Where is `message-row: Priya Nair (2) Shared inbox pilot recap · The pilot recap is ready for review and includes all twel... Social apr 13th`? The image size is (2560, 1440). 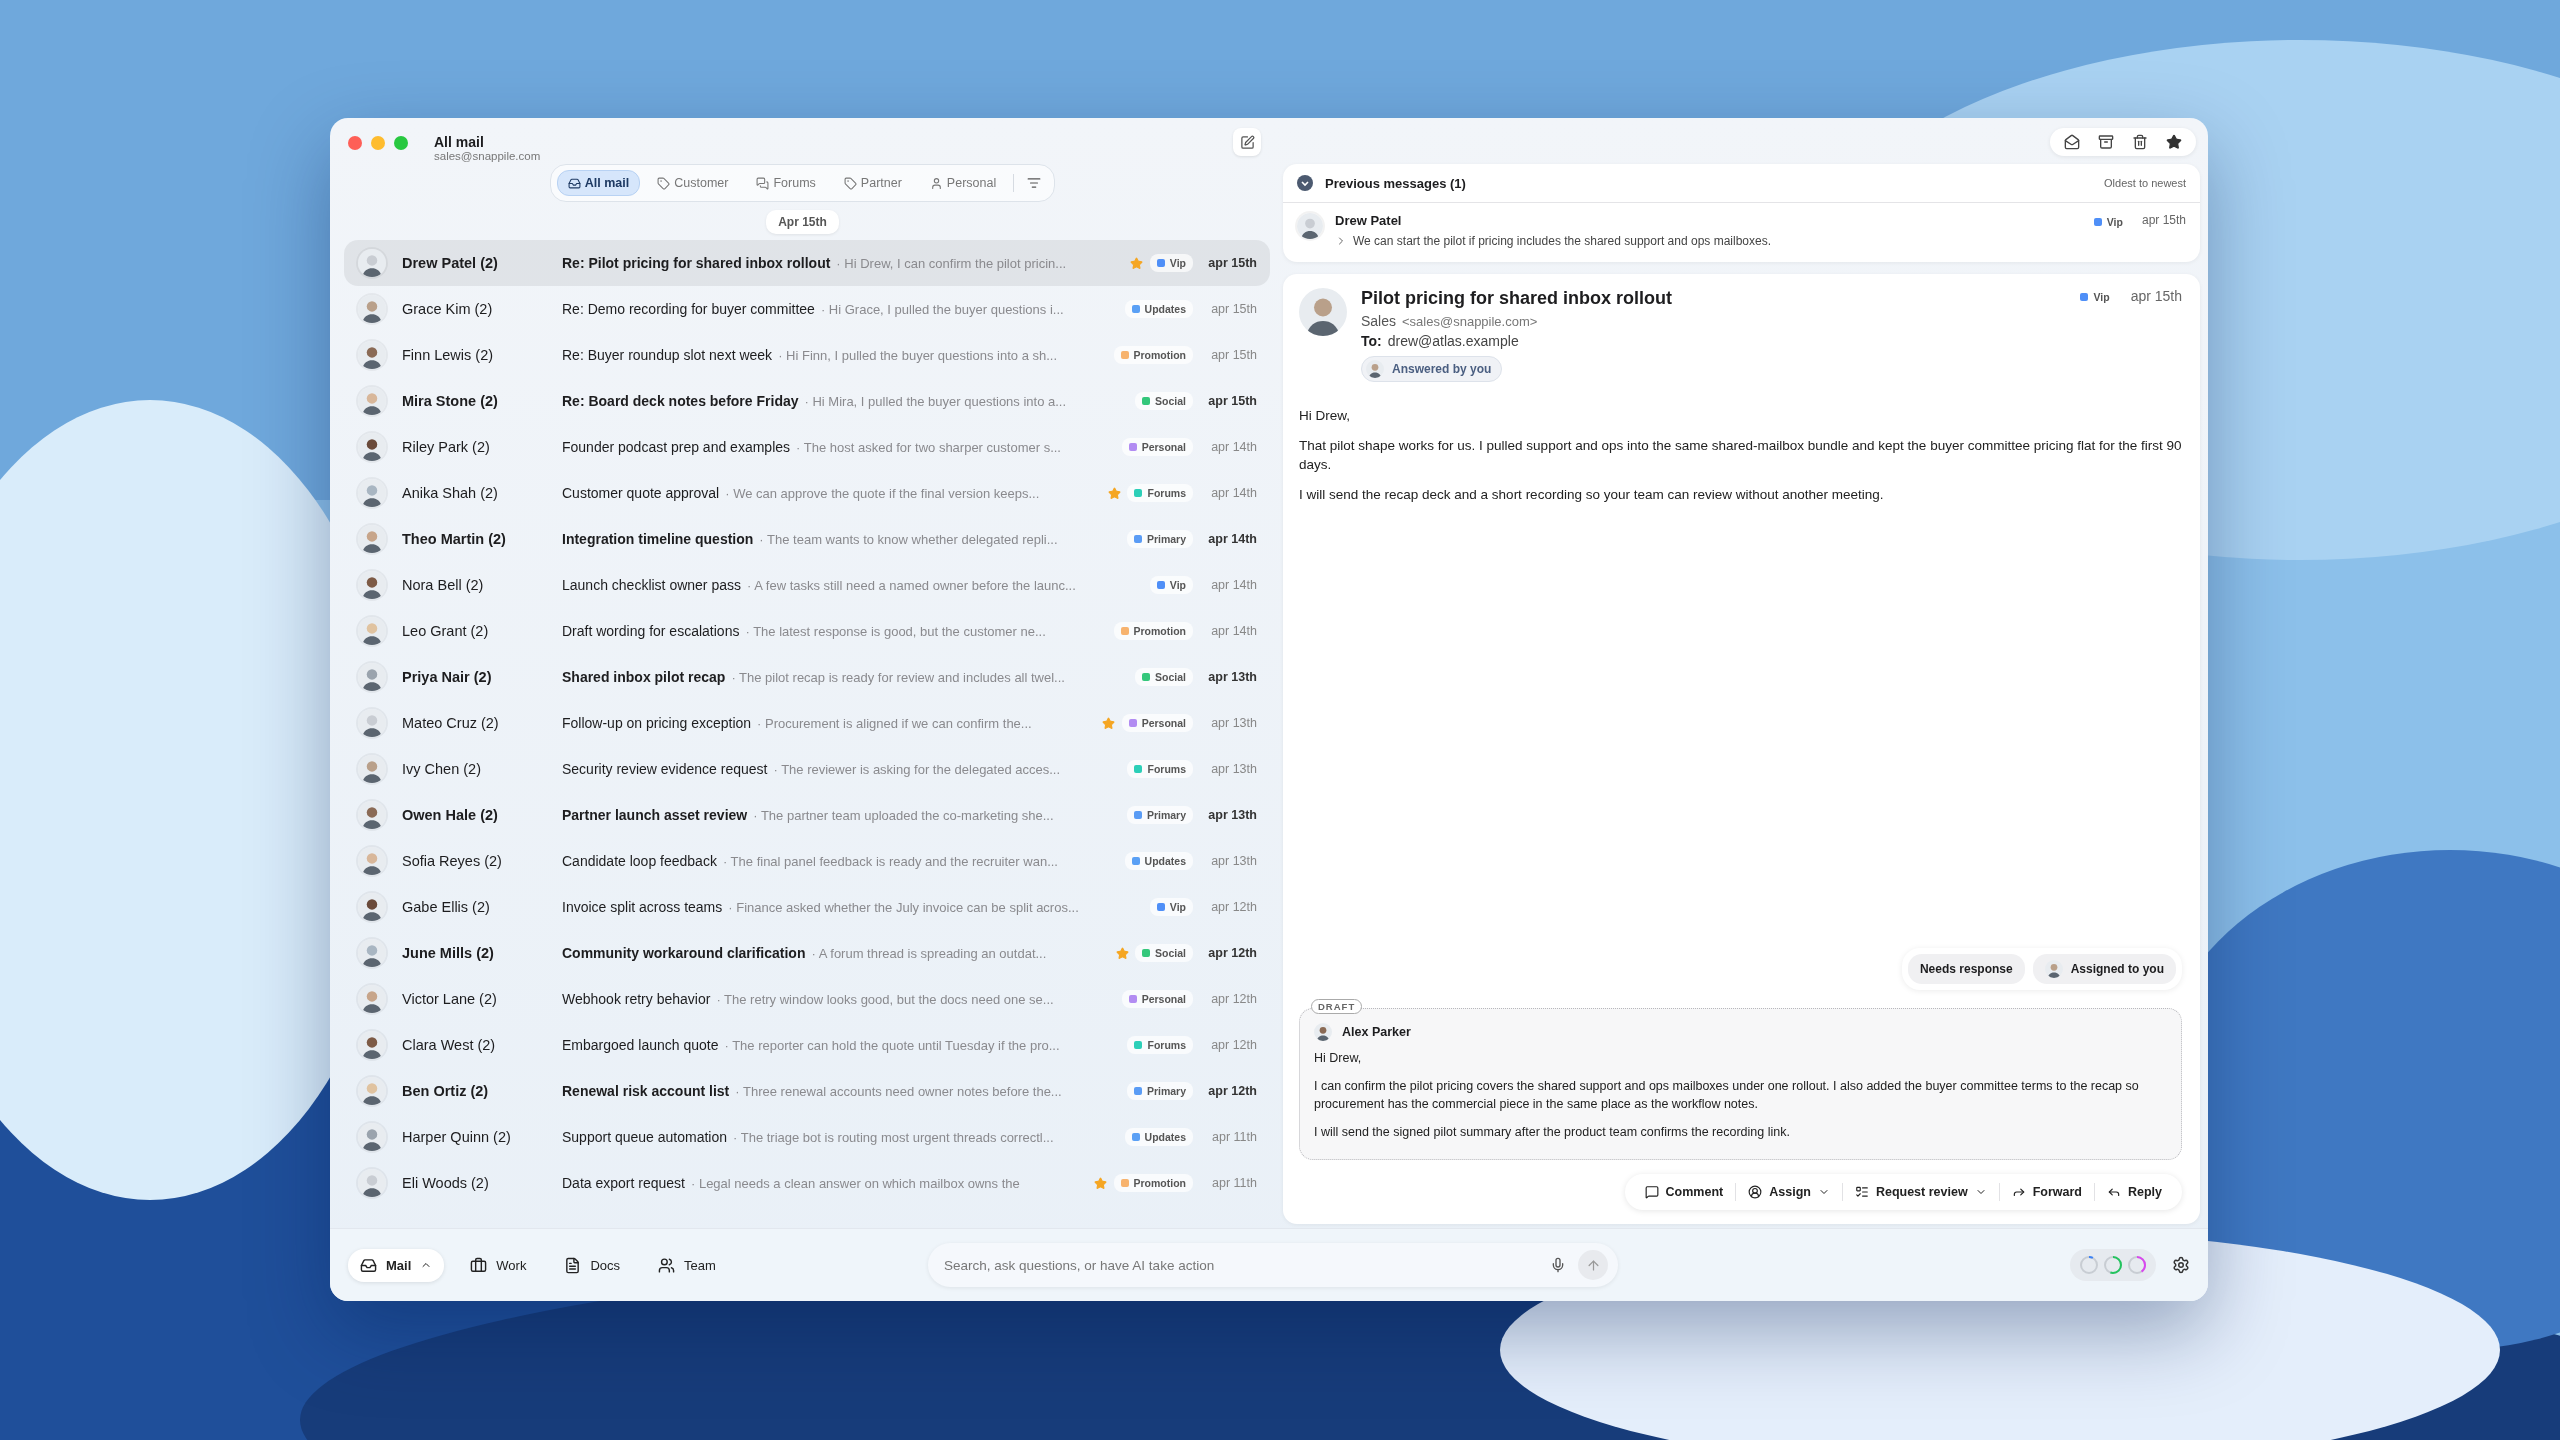
message-row: Priya Nair (2) Shared inbox pilot recap · The pilot recap is ready for review and includes all twel... Social apr 13th is located at coordinates (807, 677).